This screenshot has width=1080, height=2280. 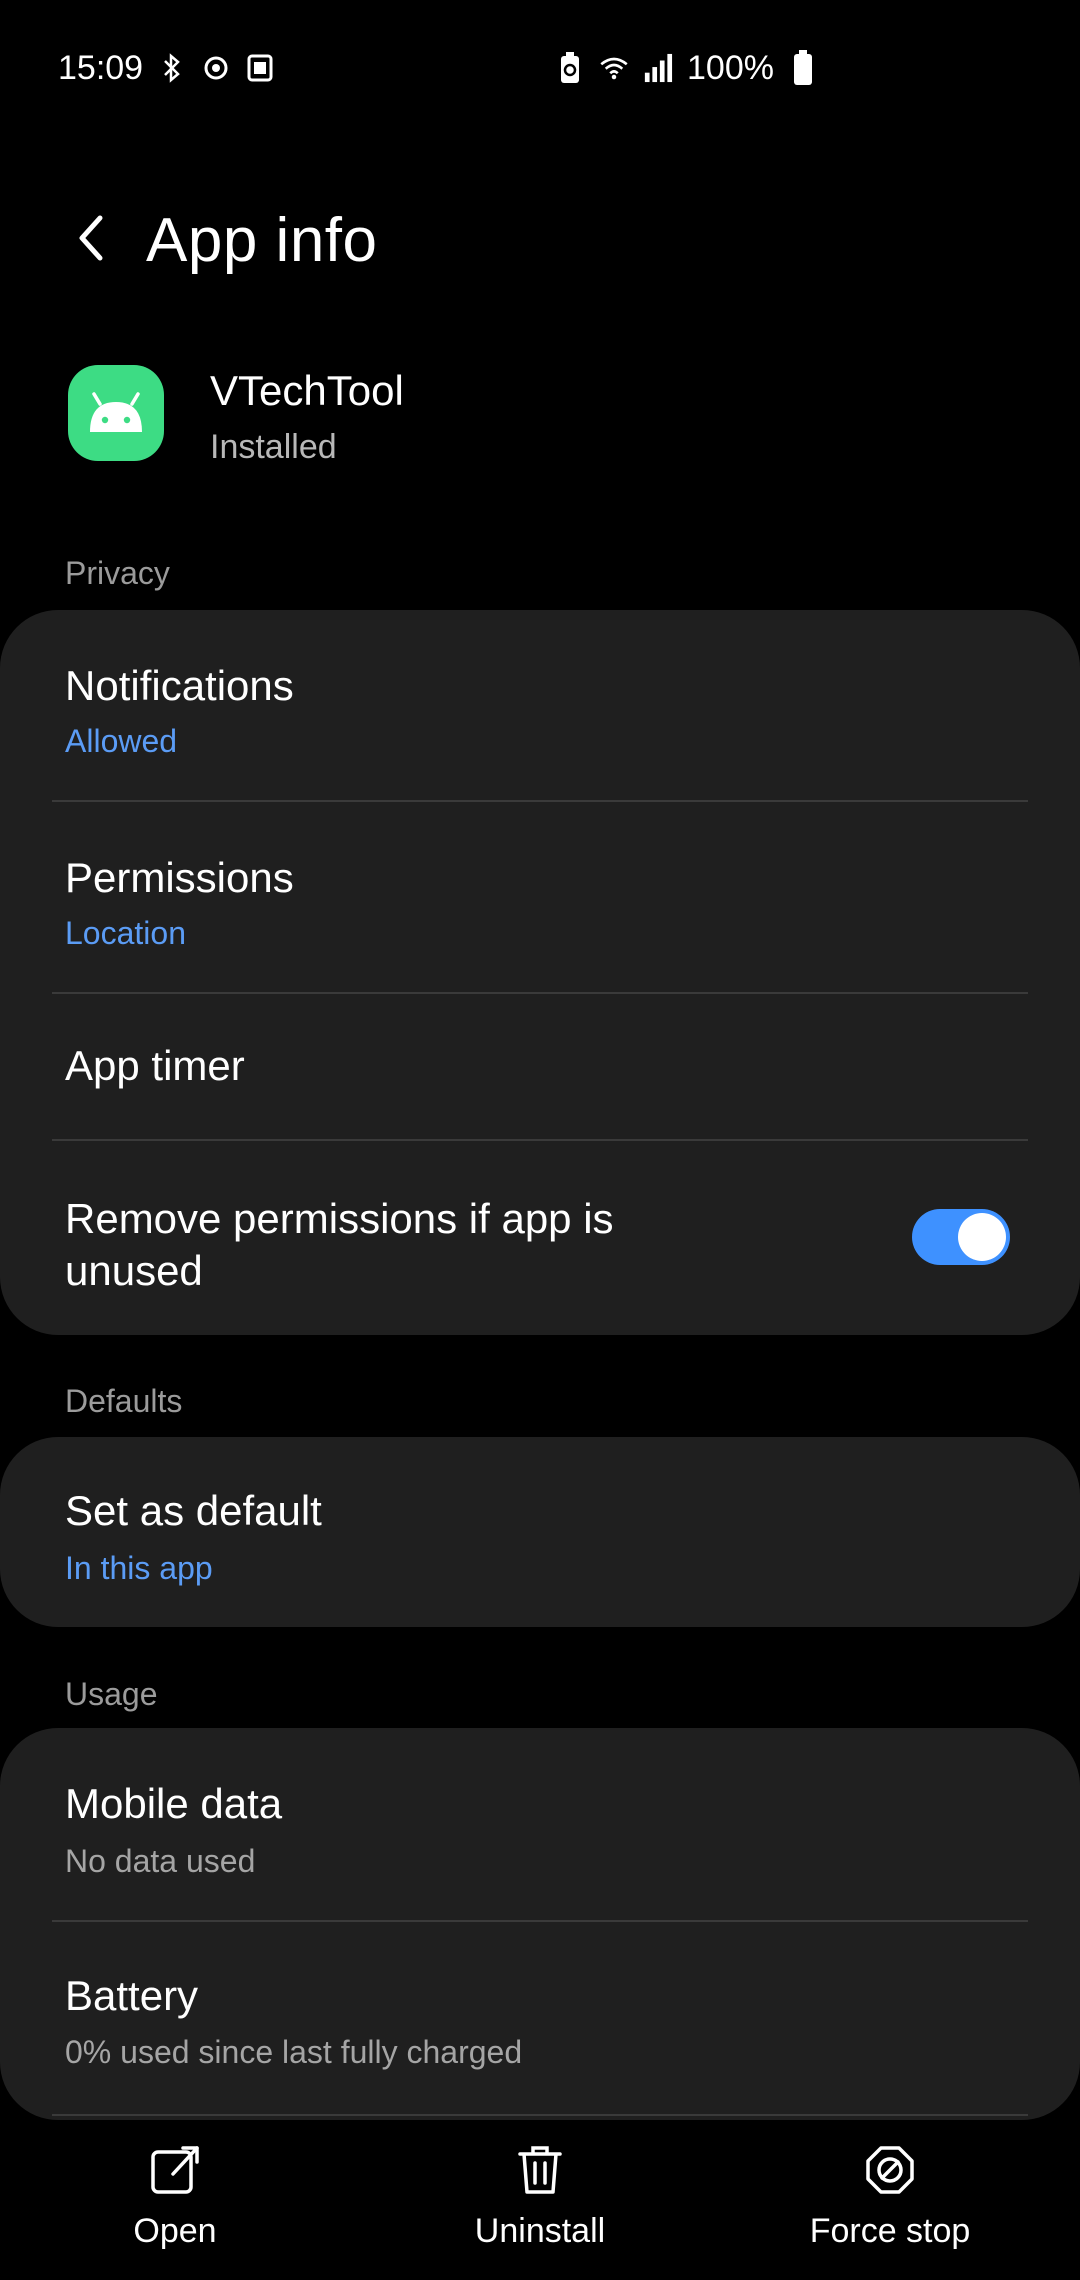 I want to click on force-stop-button: Force stop, so click(x=890, y=2205).